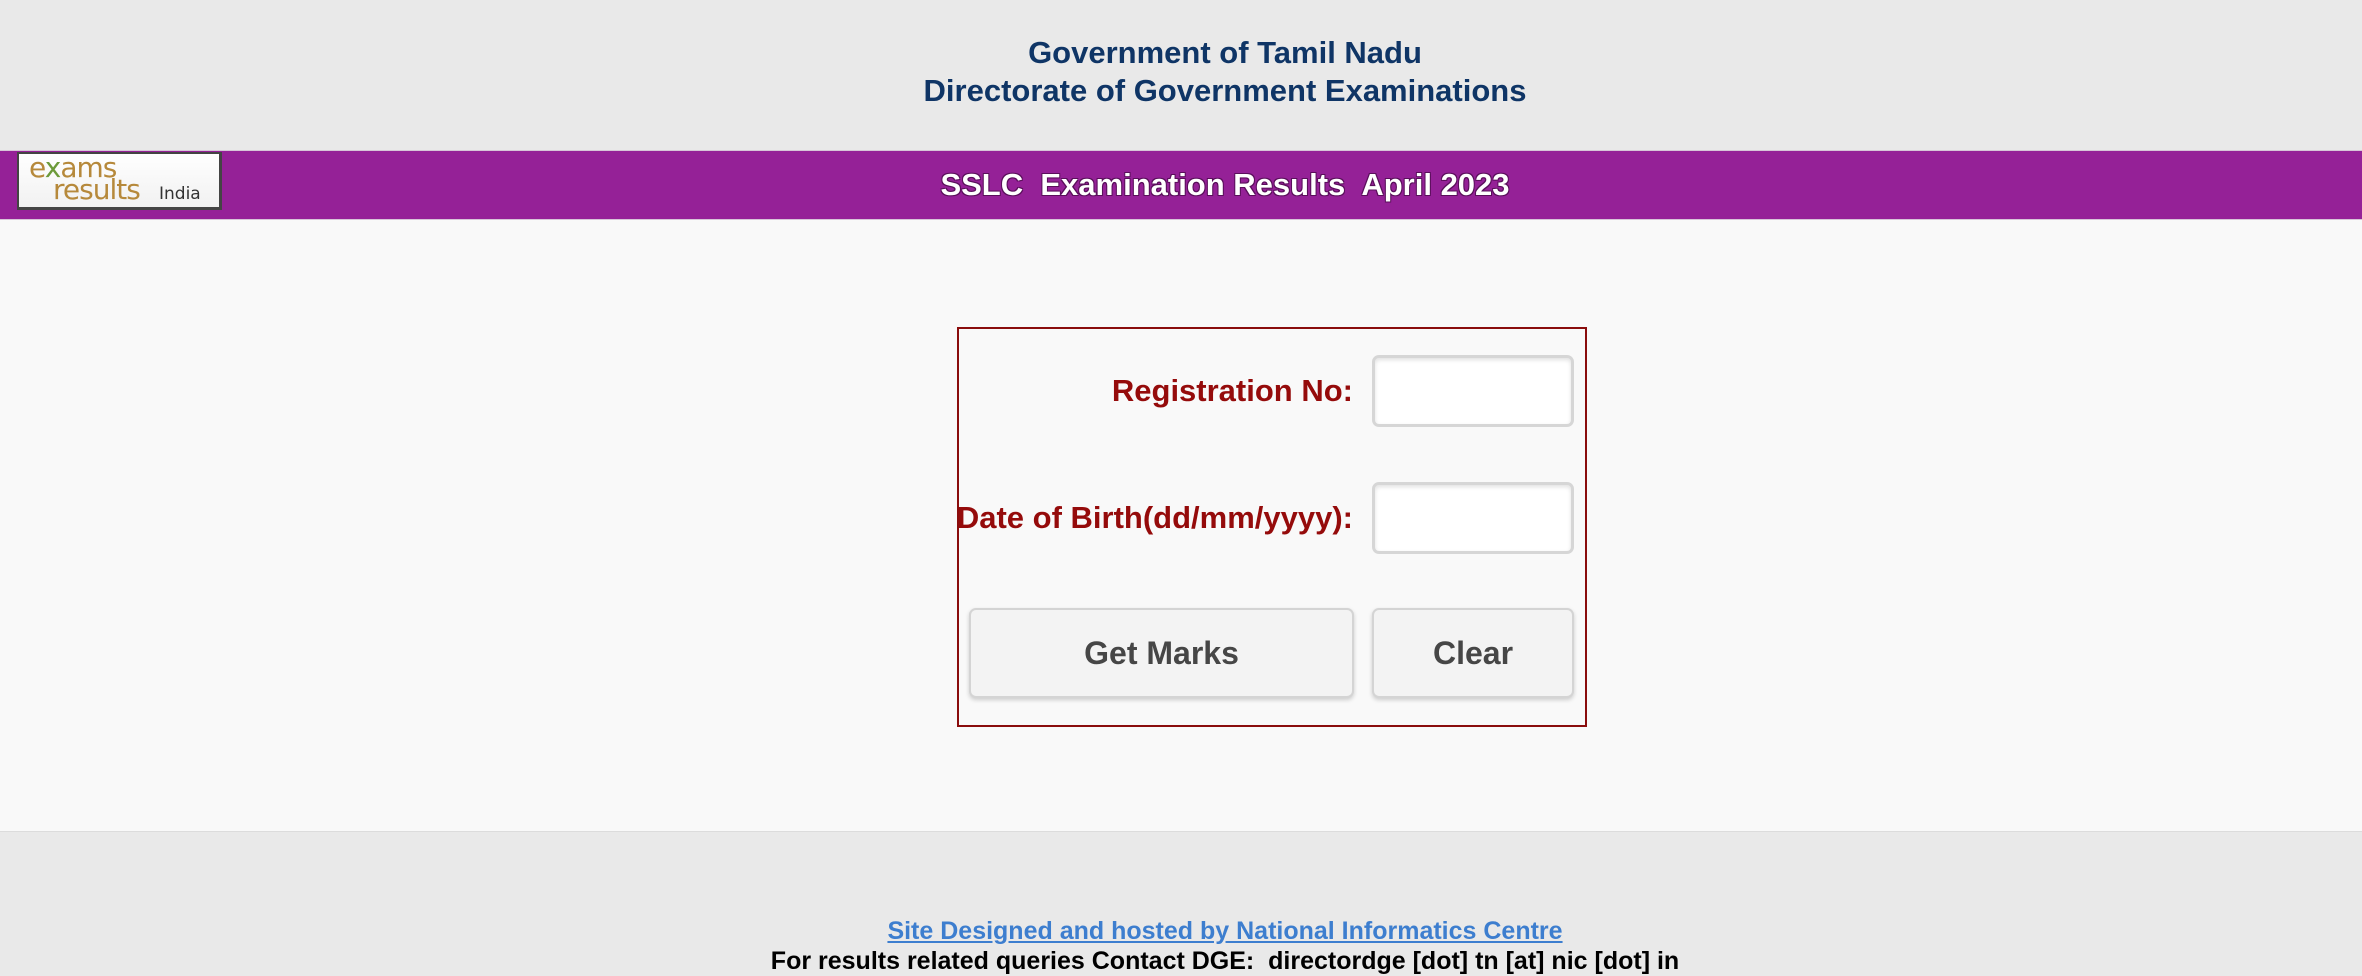  What do you see at coordinates (1225, 52) in the screenshot?
I see `header-government-title: Government of Tamil Nadu` at bounding box center [1225, 52].